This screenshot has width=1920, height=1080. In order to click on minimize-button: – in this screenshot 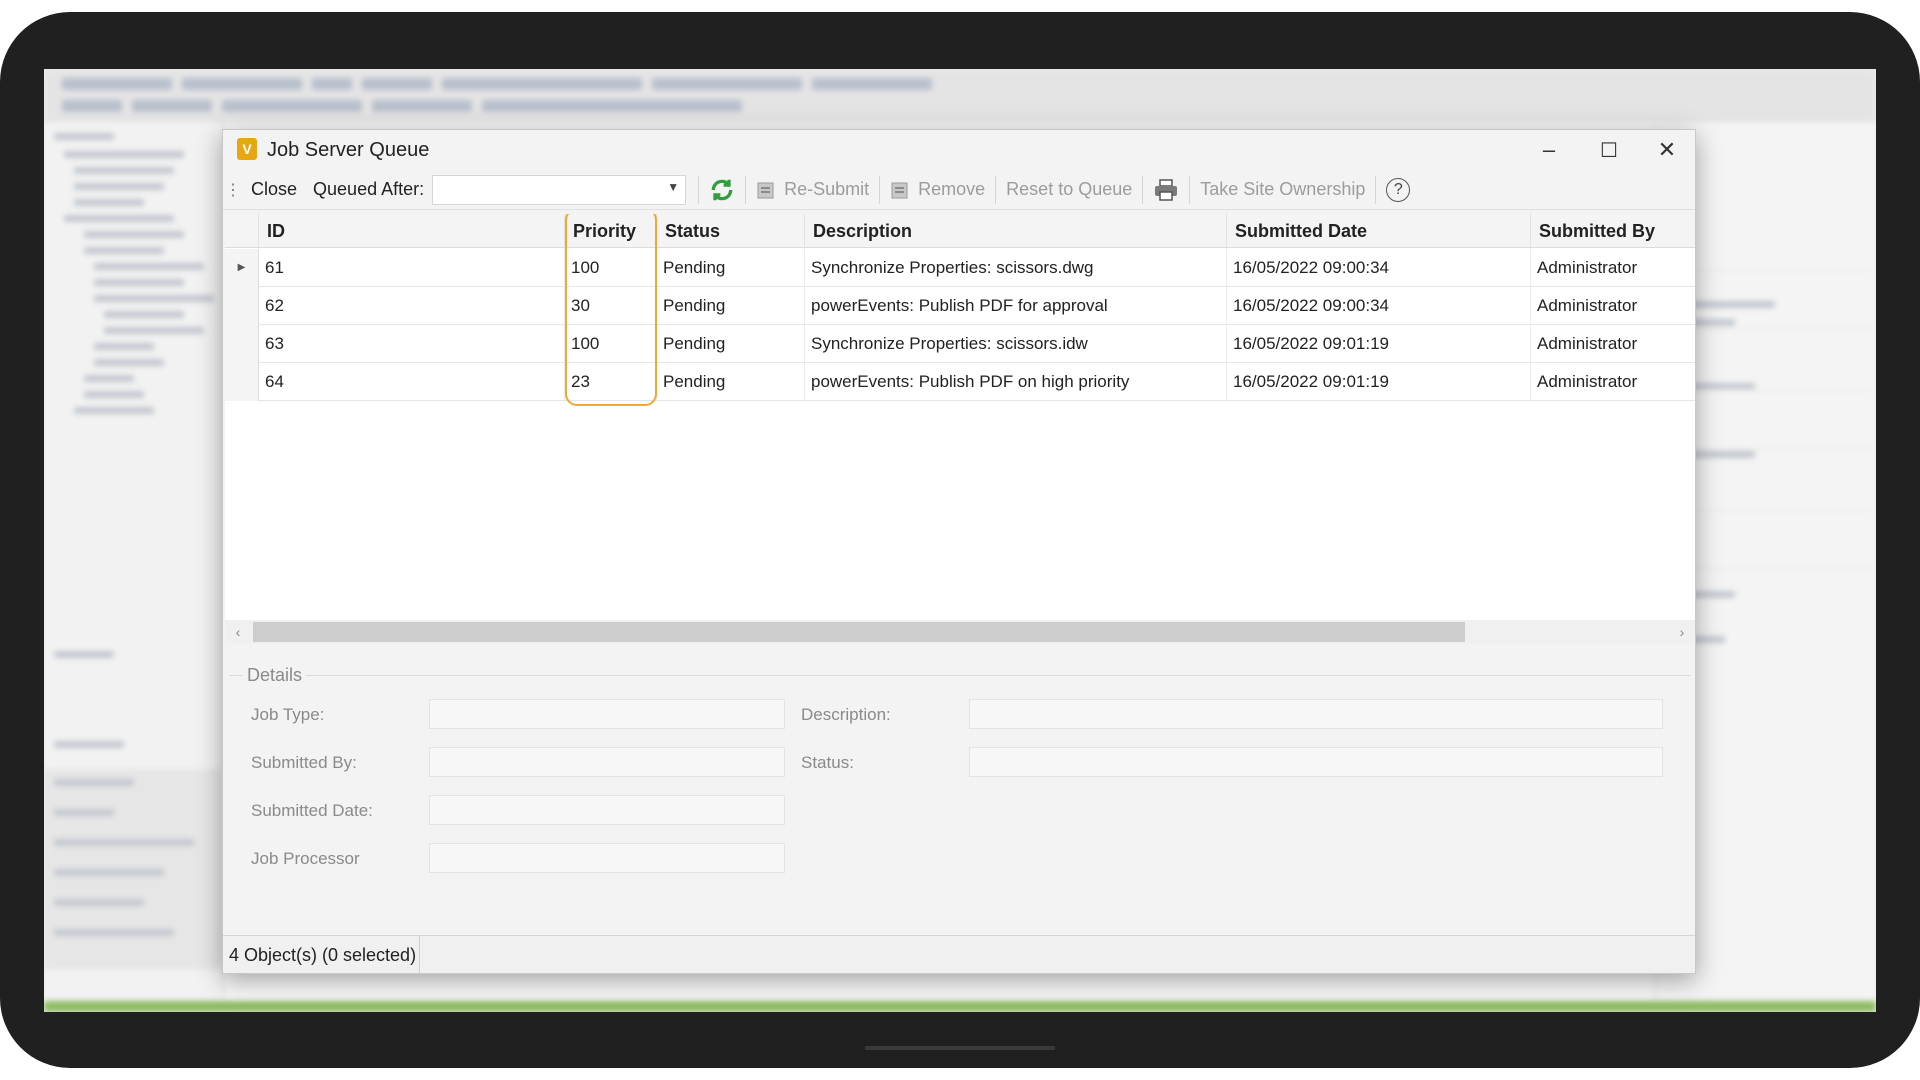, I will do `click(1549, 150)`.